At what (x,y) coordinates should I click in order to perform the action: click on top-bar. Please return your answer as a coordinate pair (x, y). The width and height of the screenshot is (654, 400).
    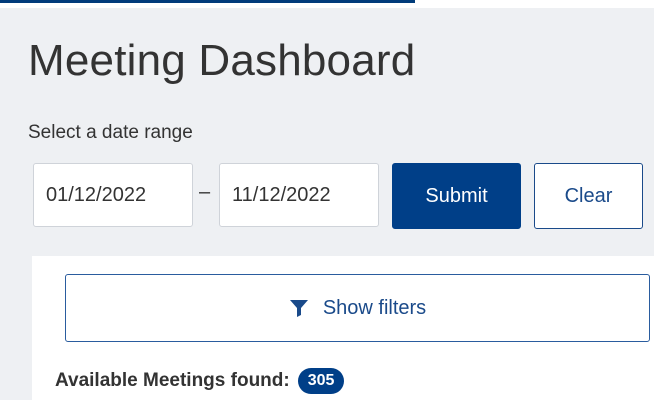
    Looking at the image, I should click on (327, 4).